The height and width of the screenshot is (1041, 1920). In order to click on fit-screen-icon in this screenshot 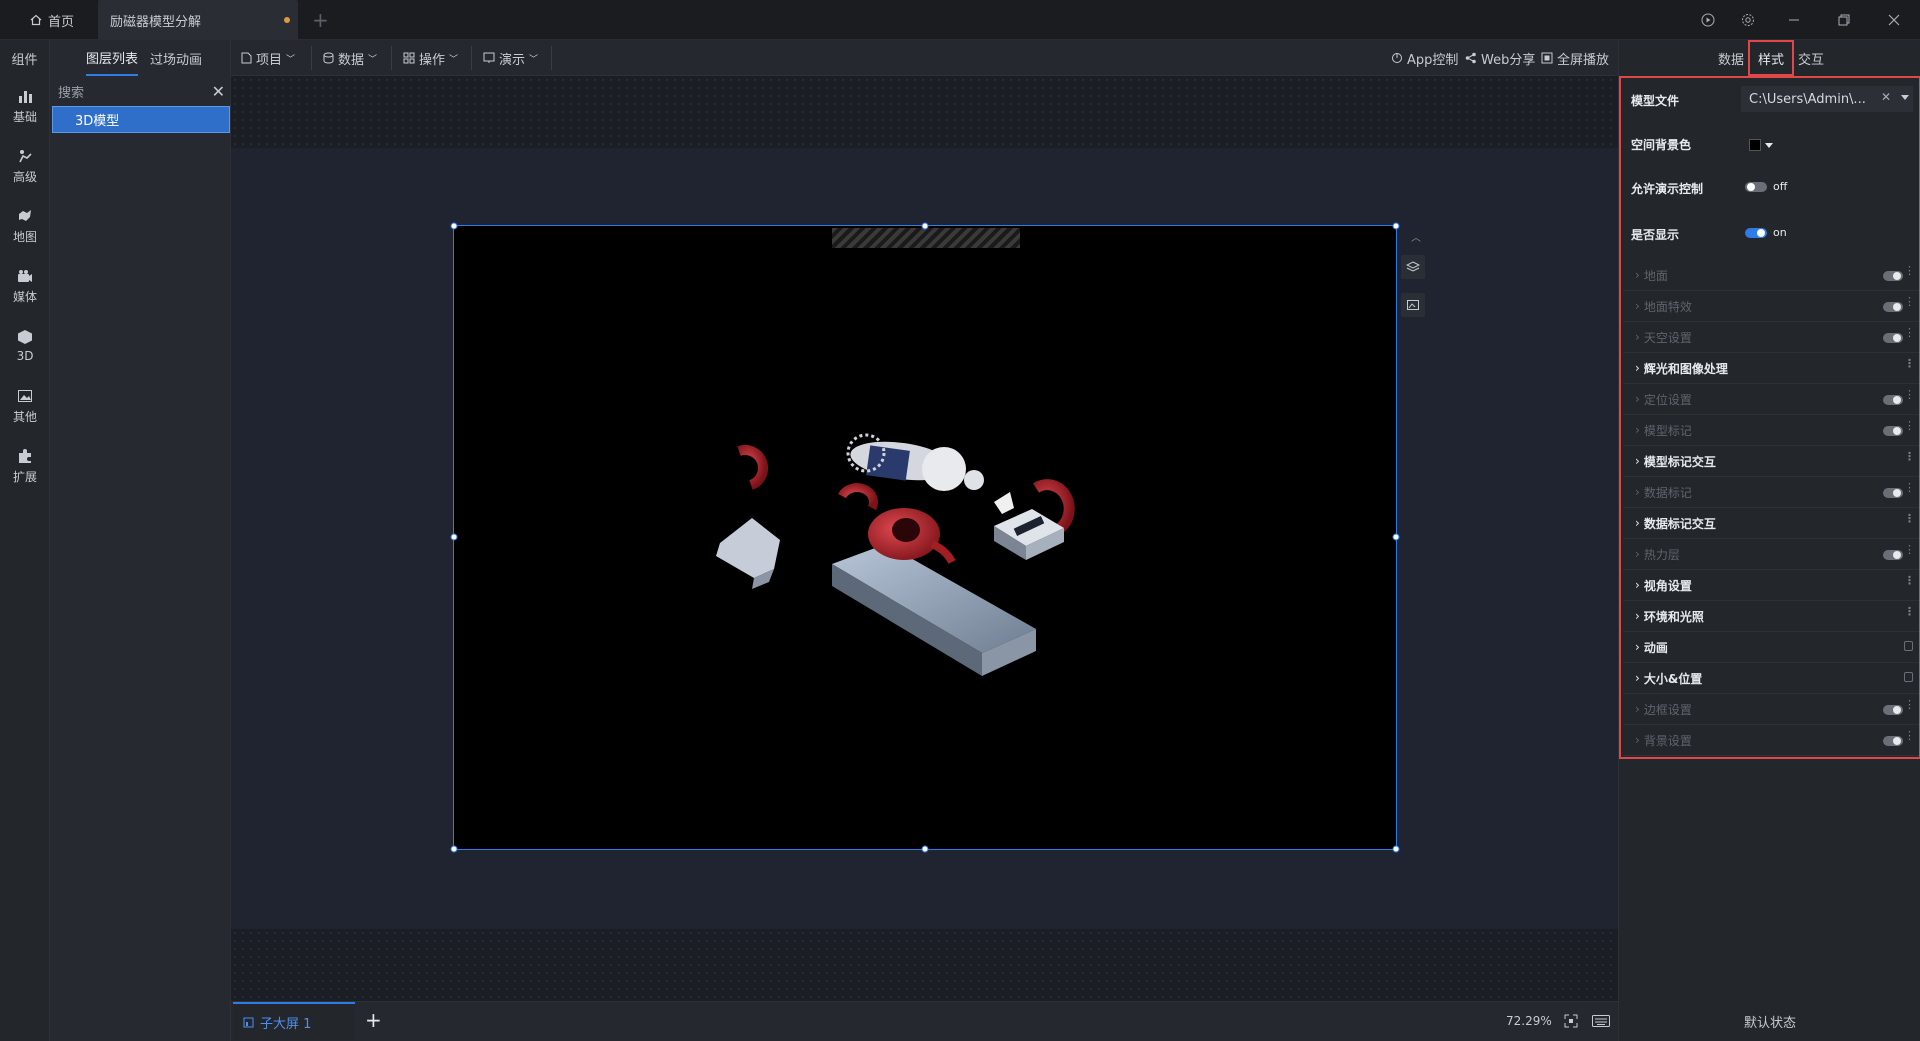, I will do `click(1571, 1023)`.